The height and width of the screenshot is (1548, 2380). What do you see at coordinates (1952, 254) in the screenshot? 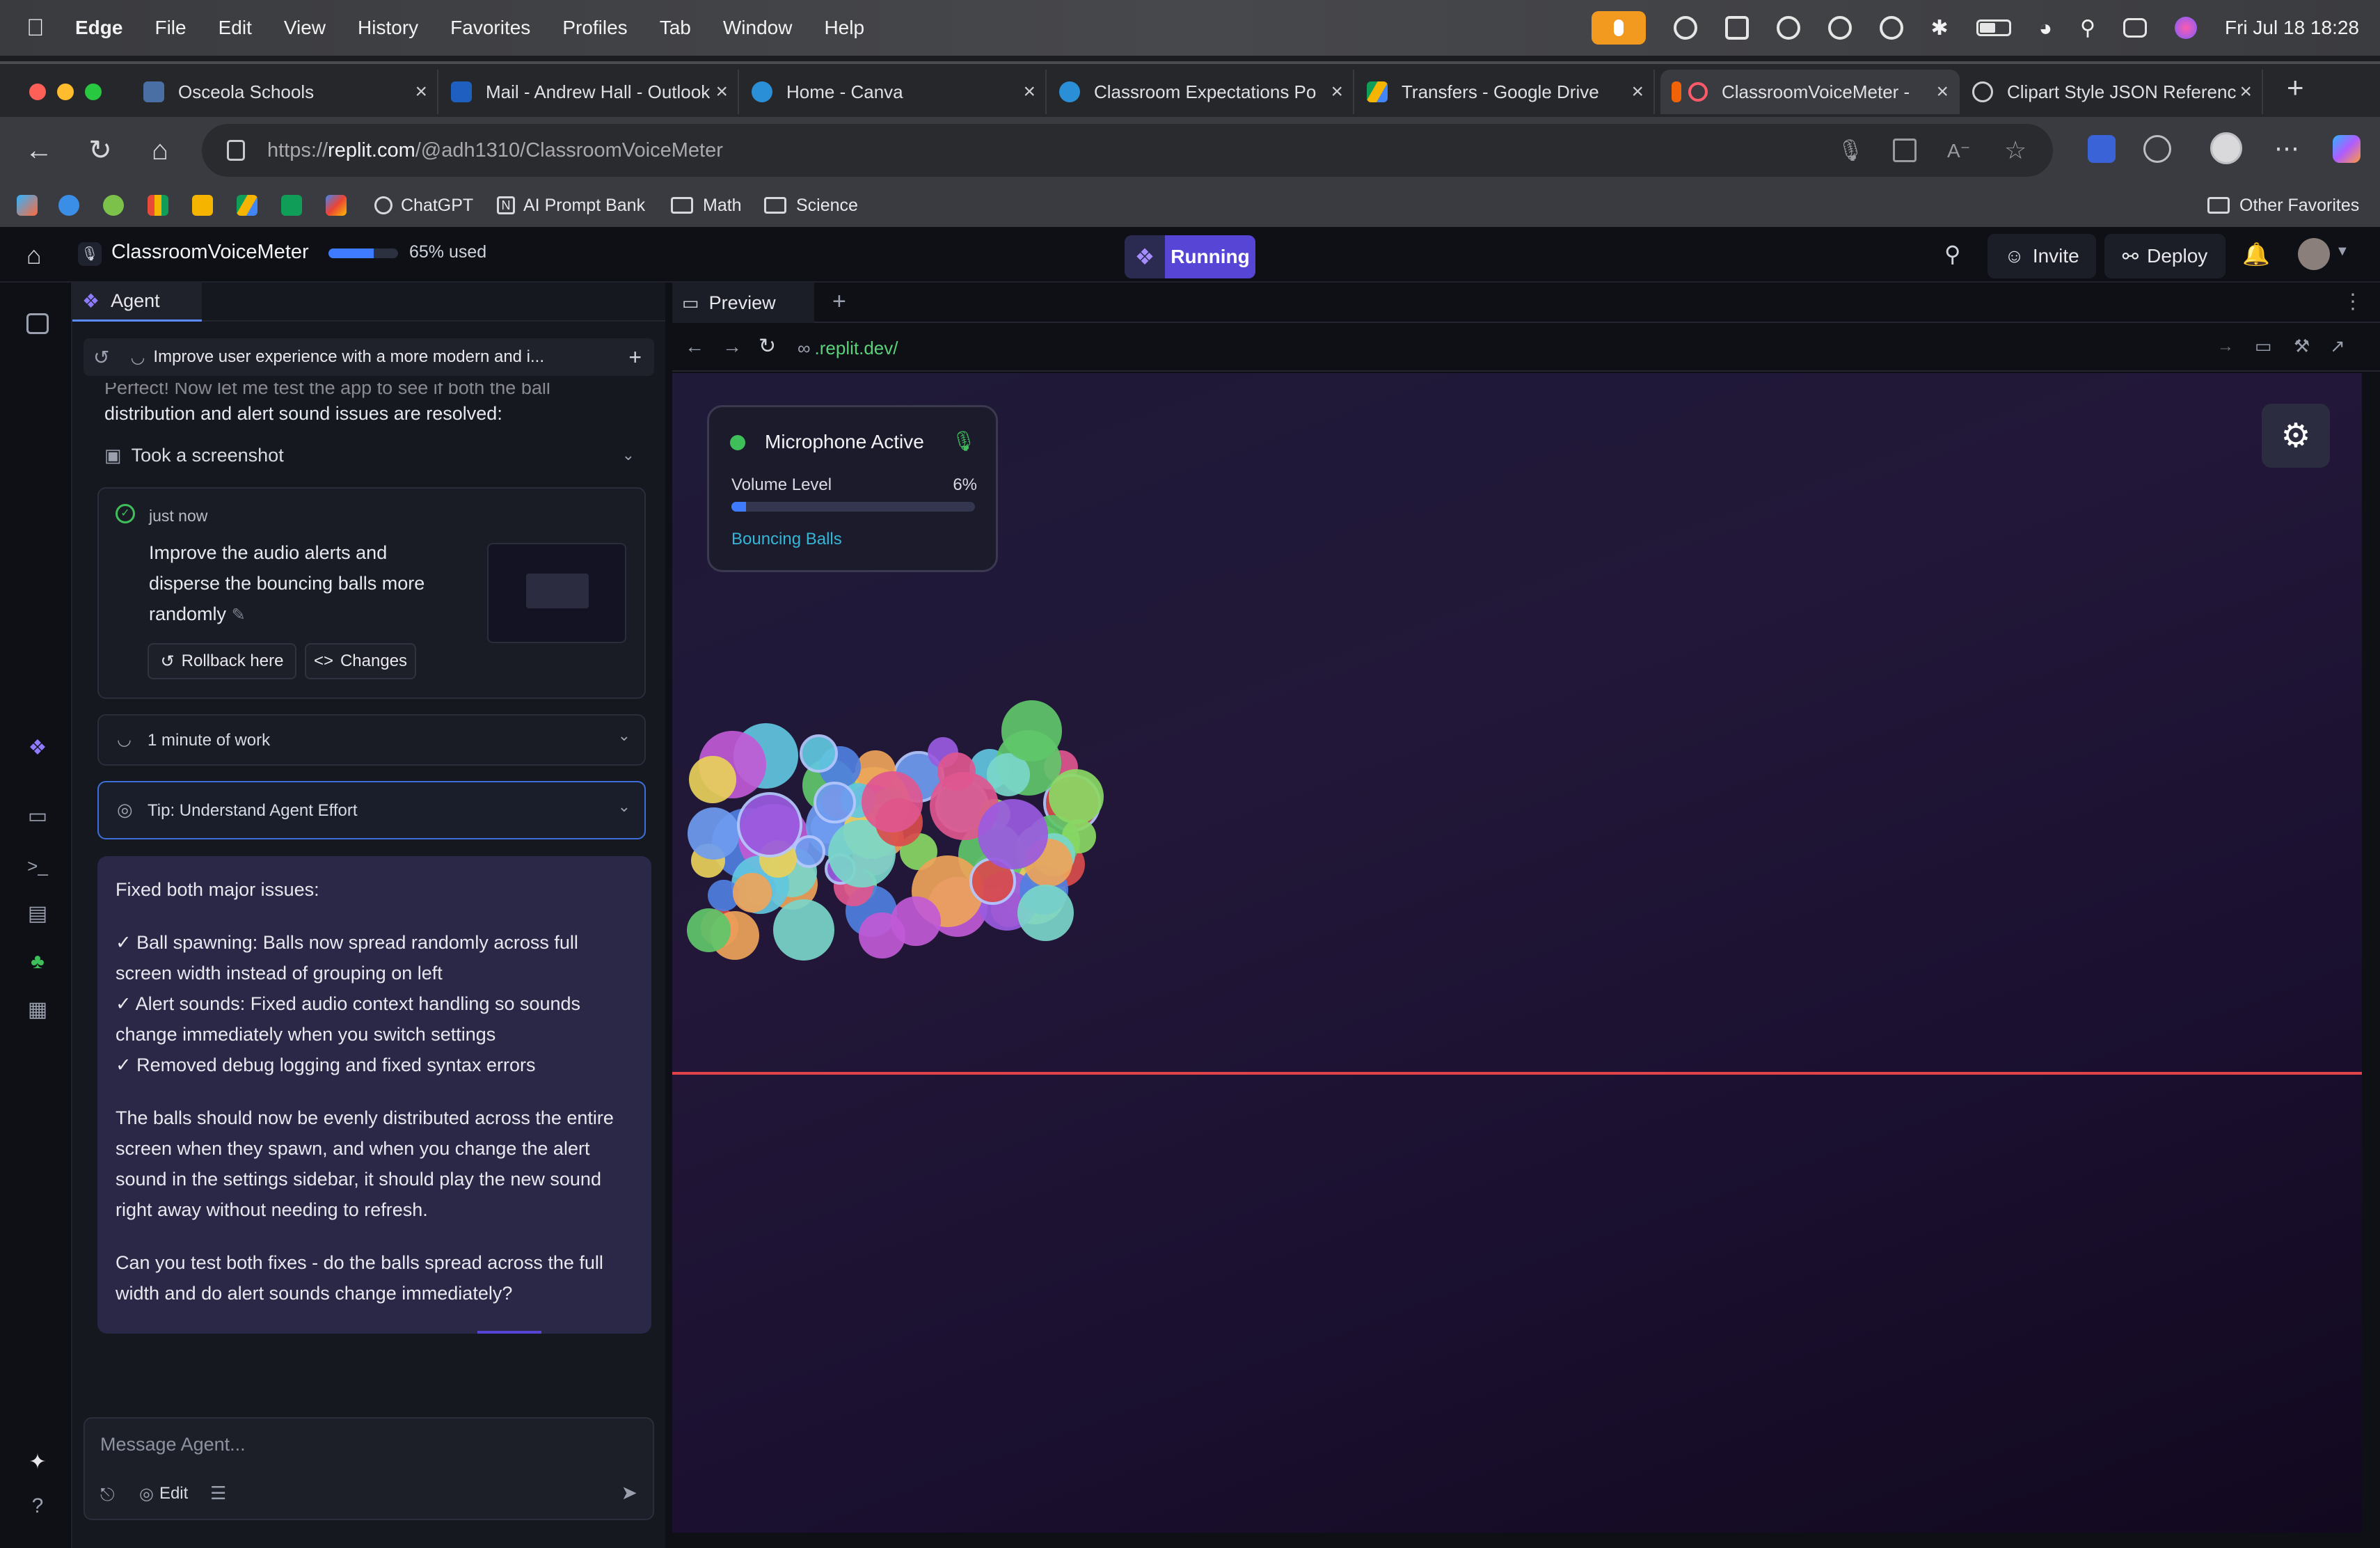
I see `search-icon: ⚲` at bounding box center [1952, 254].